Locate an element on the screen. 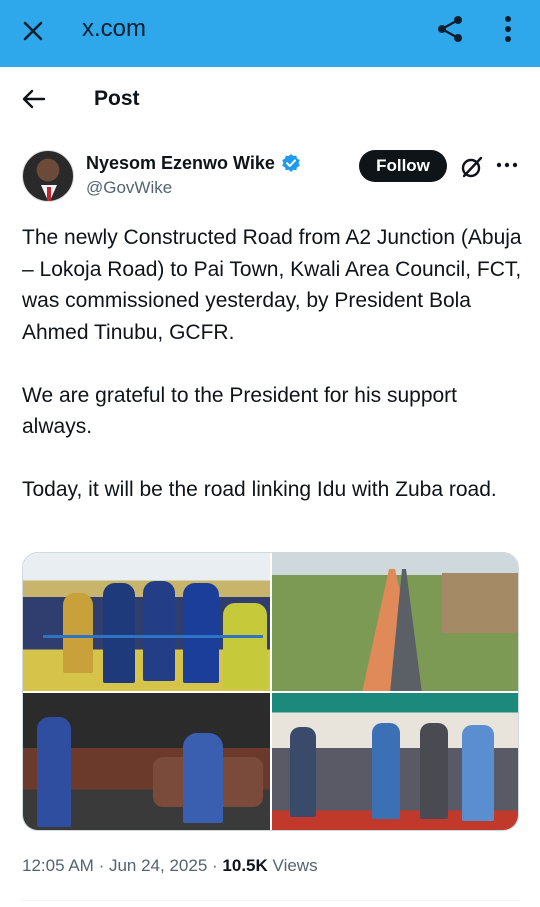 The image size is (540, 907). close-icon is located at coordinates (33, 31).